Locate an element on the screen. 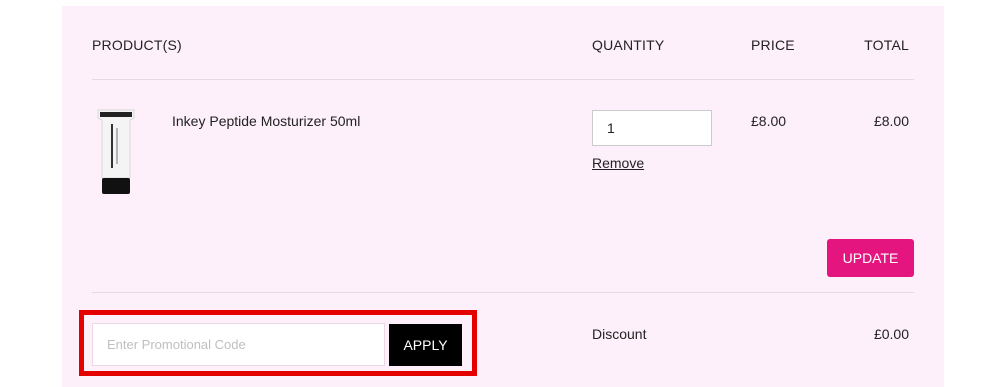 The image size is (1000, 387). item-price: £8.00 is located at coordinates (769, 121).